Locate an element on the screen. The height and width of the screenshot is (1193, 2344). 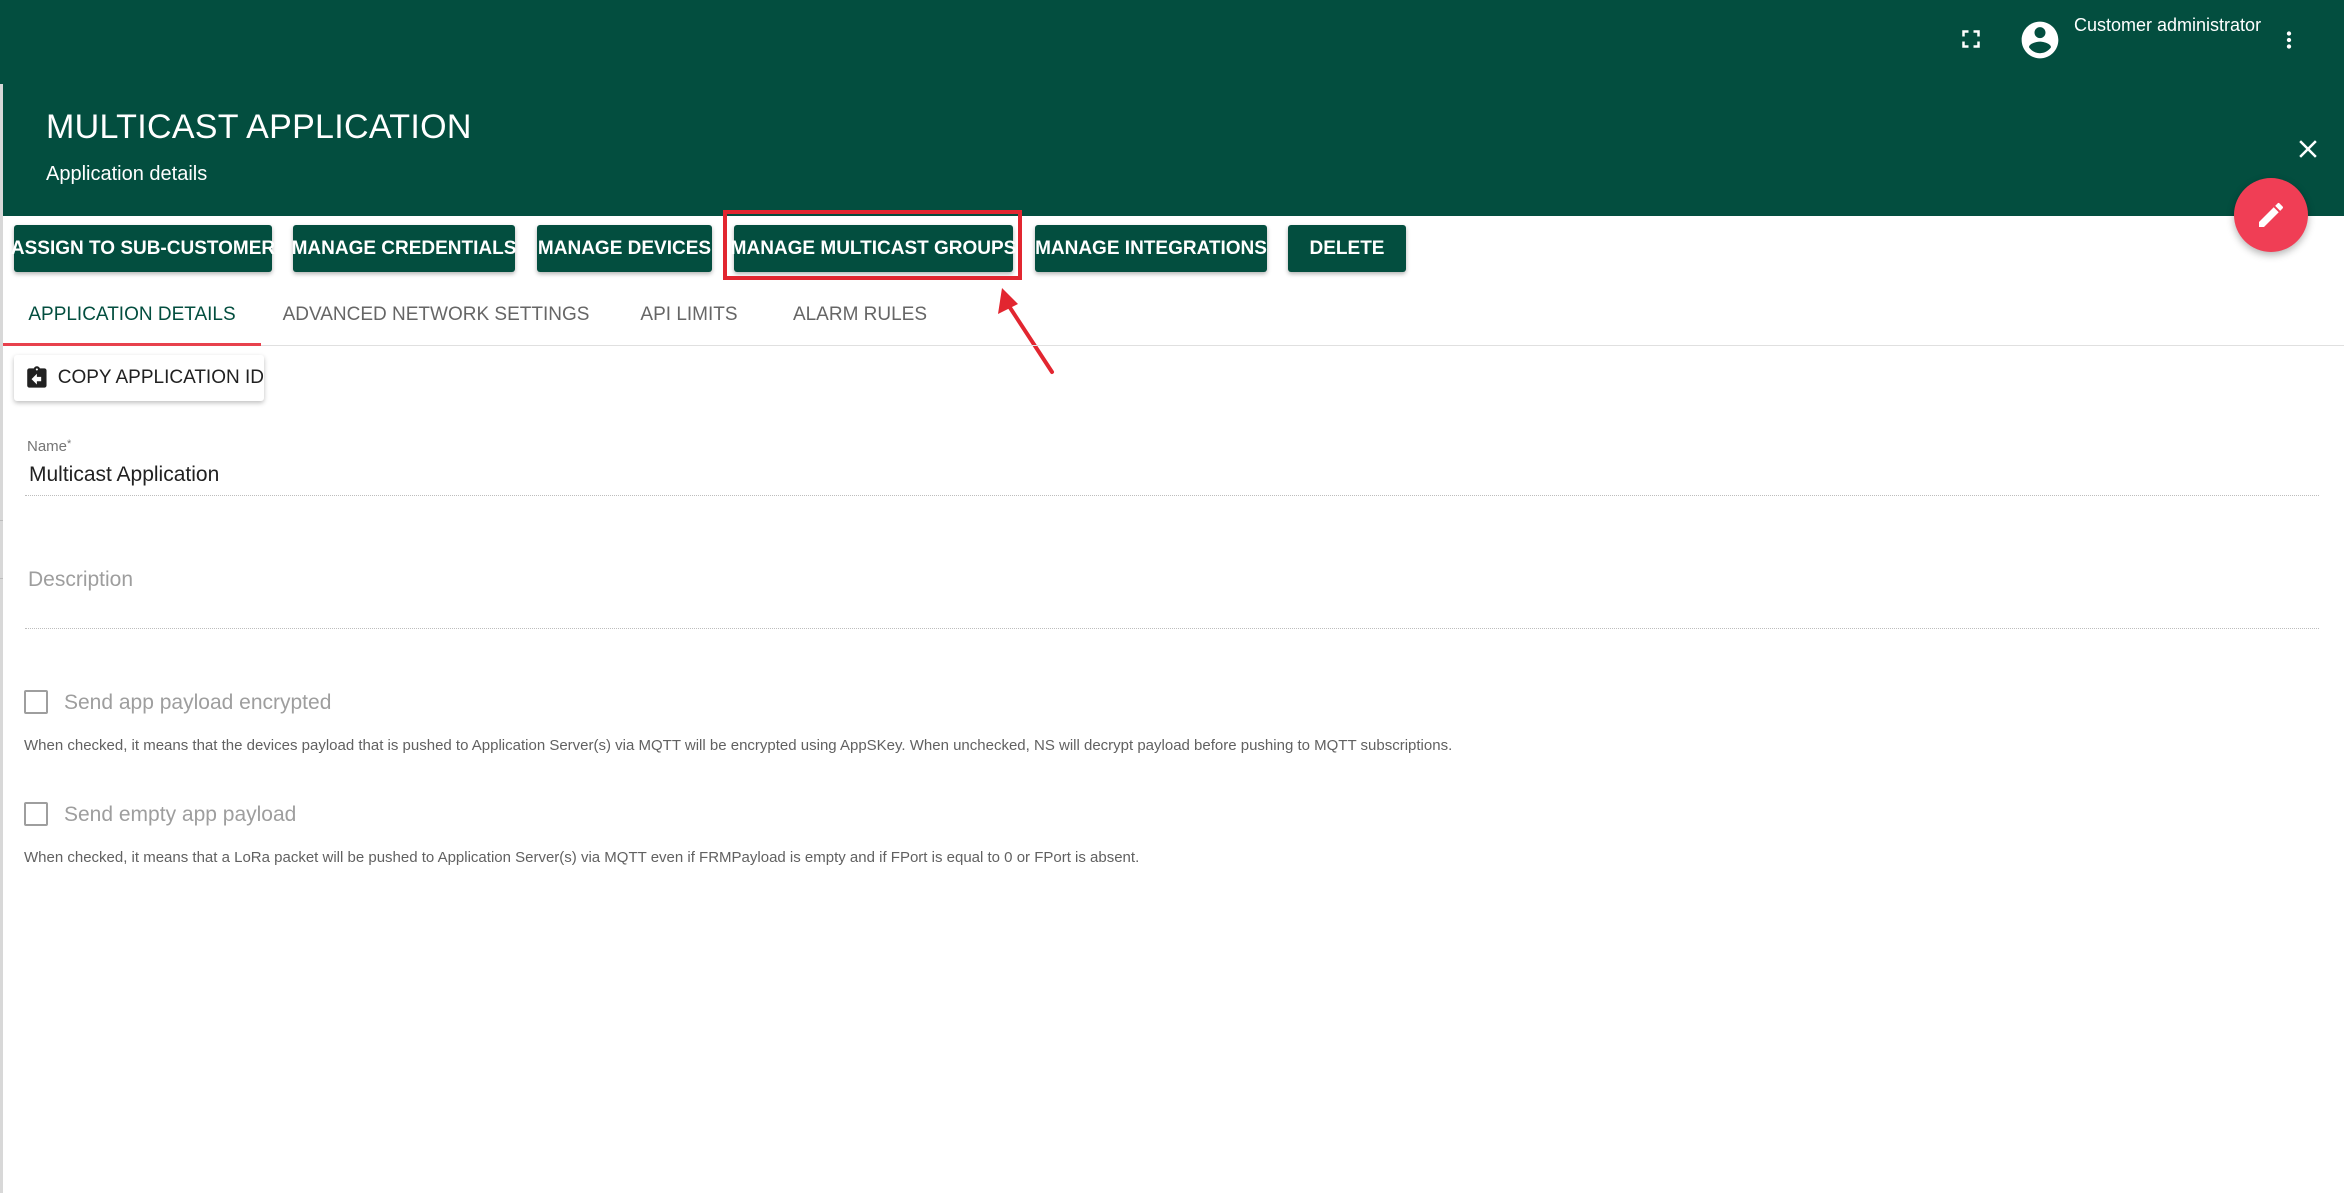
more-vert-icon is located at coordinates (2289, 40).